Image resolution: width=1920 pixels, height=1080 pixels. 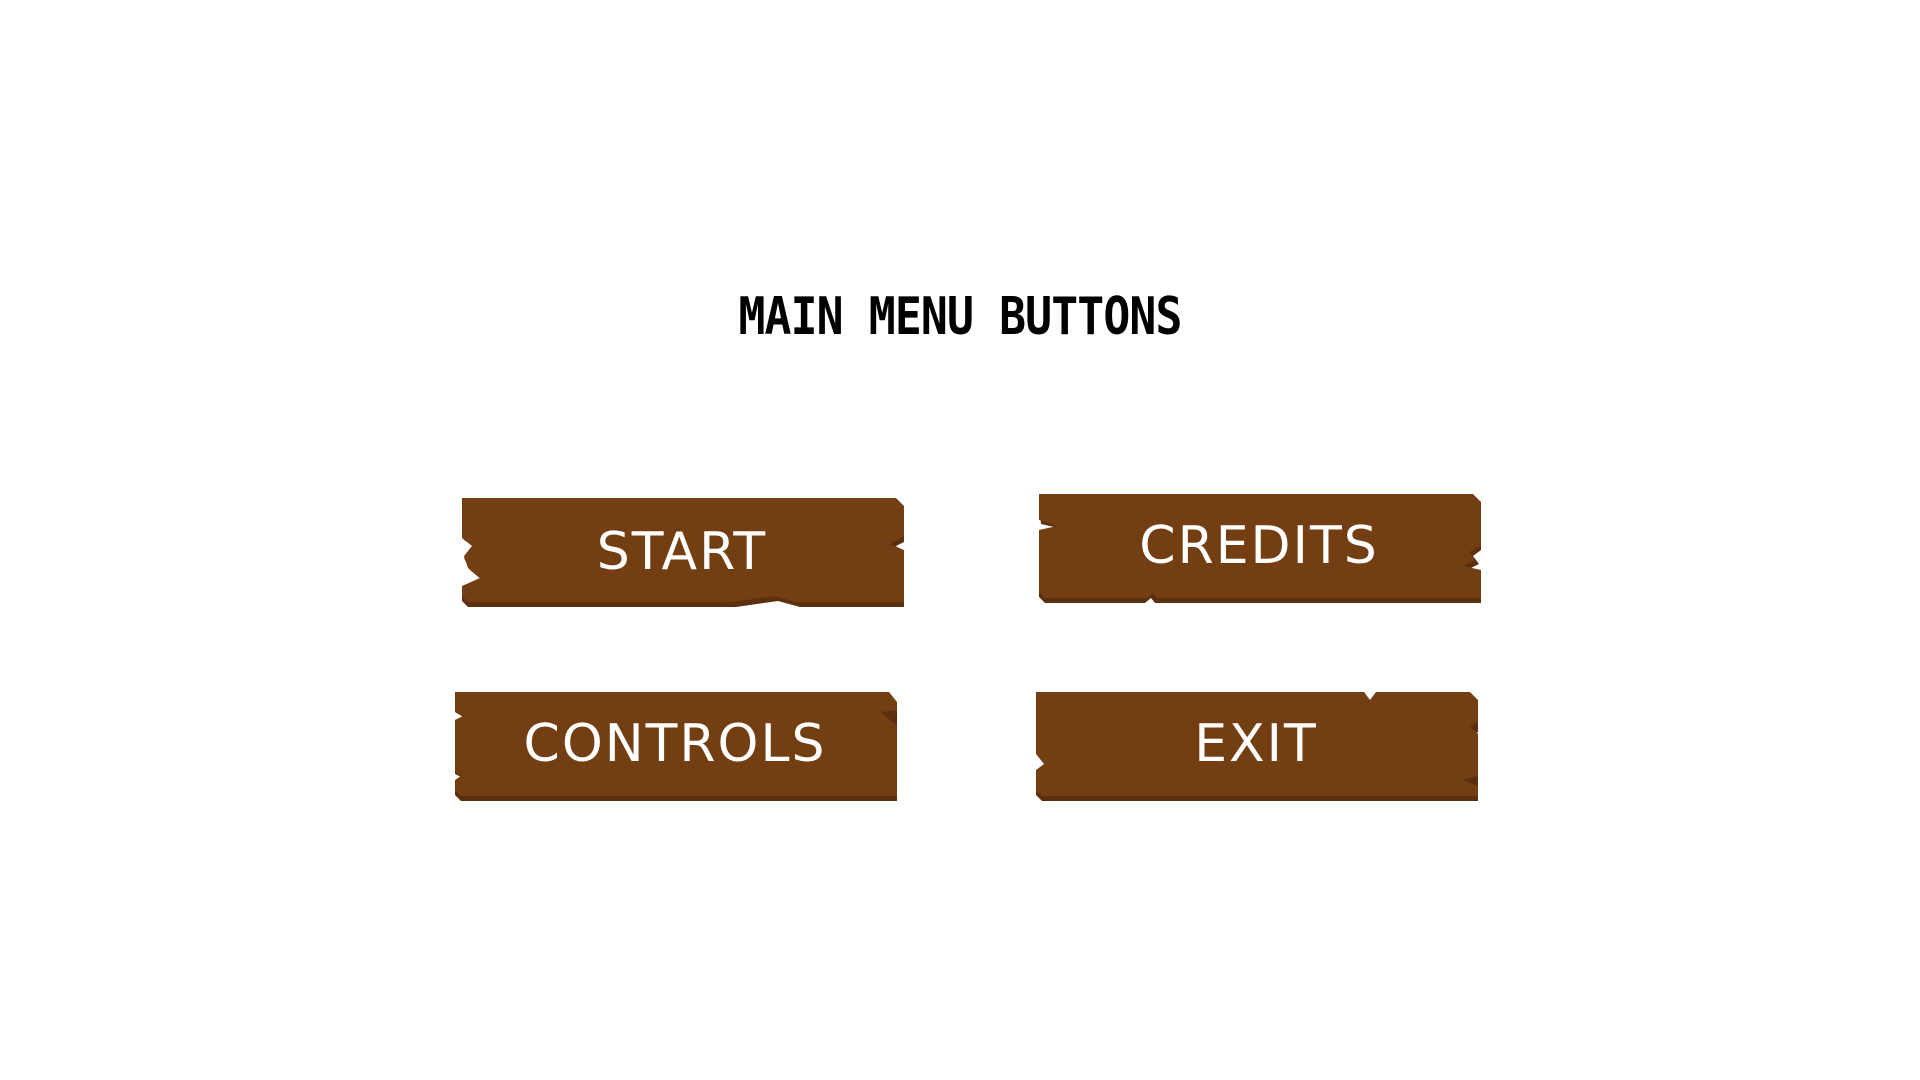 I want to click on controls-button: CONTROLS, so click(x=675, y=746).